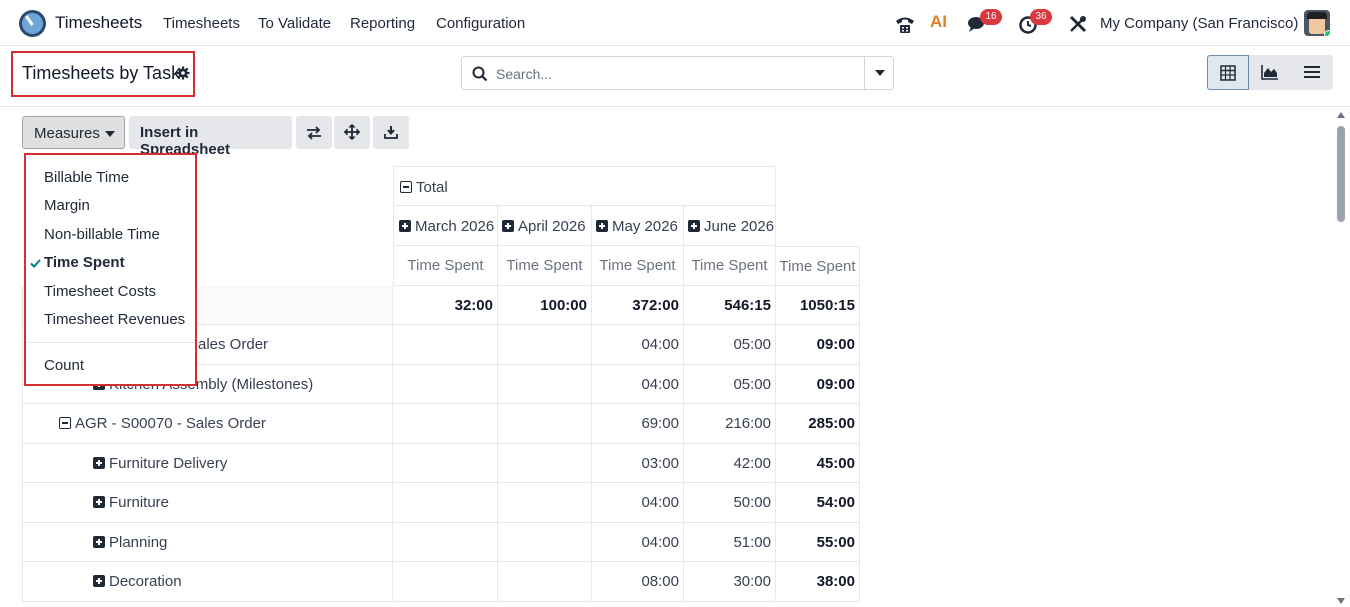  I want to click on month-header-june: June 2026, so click(730, 226).